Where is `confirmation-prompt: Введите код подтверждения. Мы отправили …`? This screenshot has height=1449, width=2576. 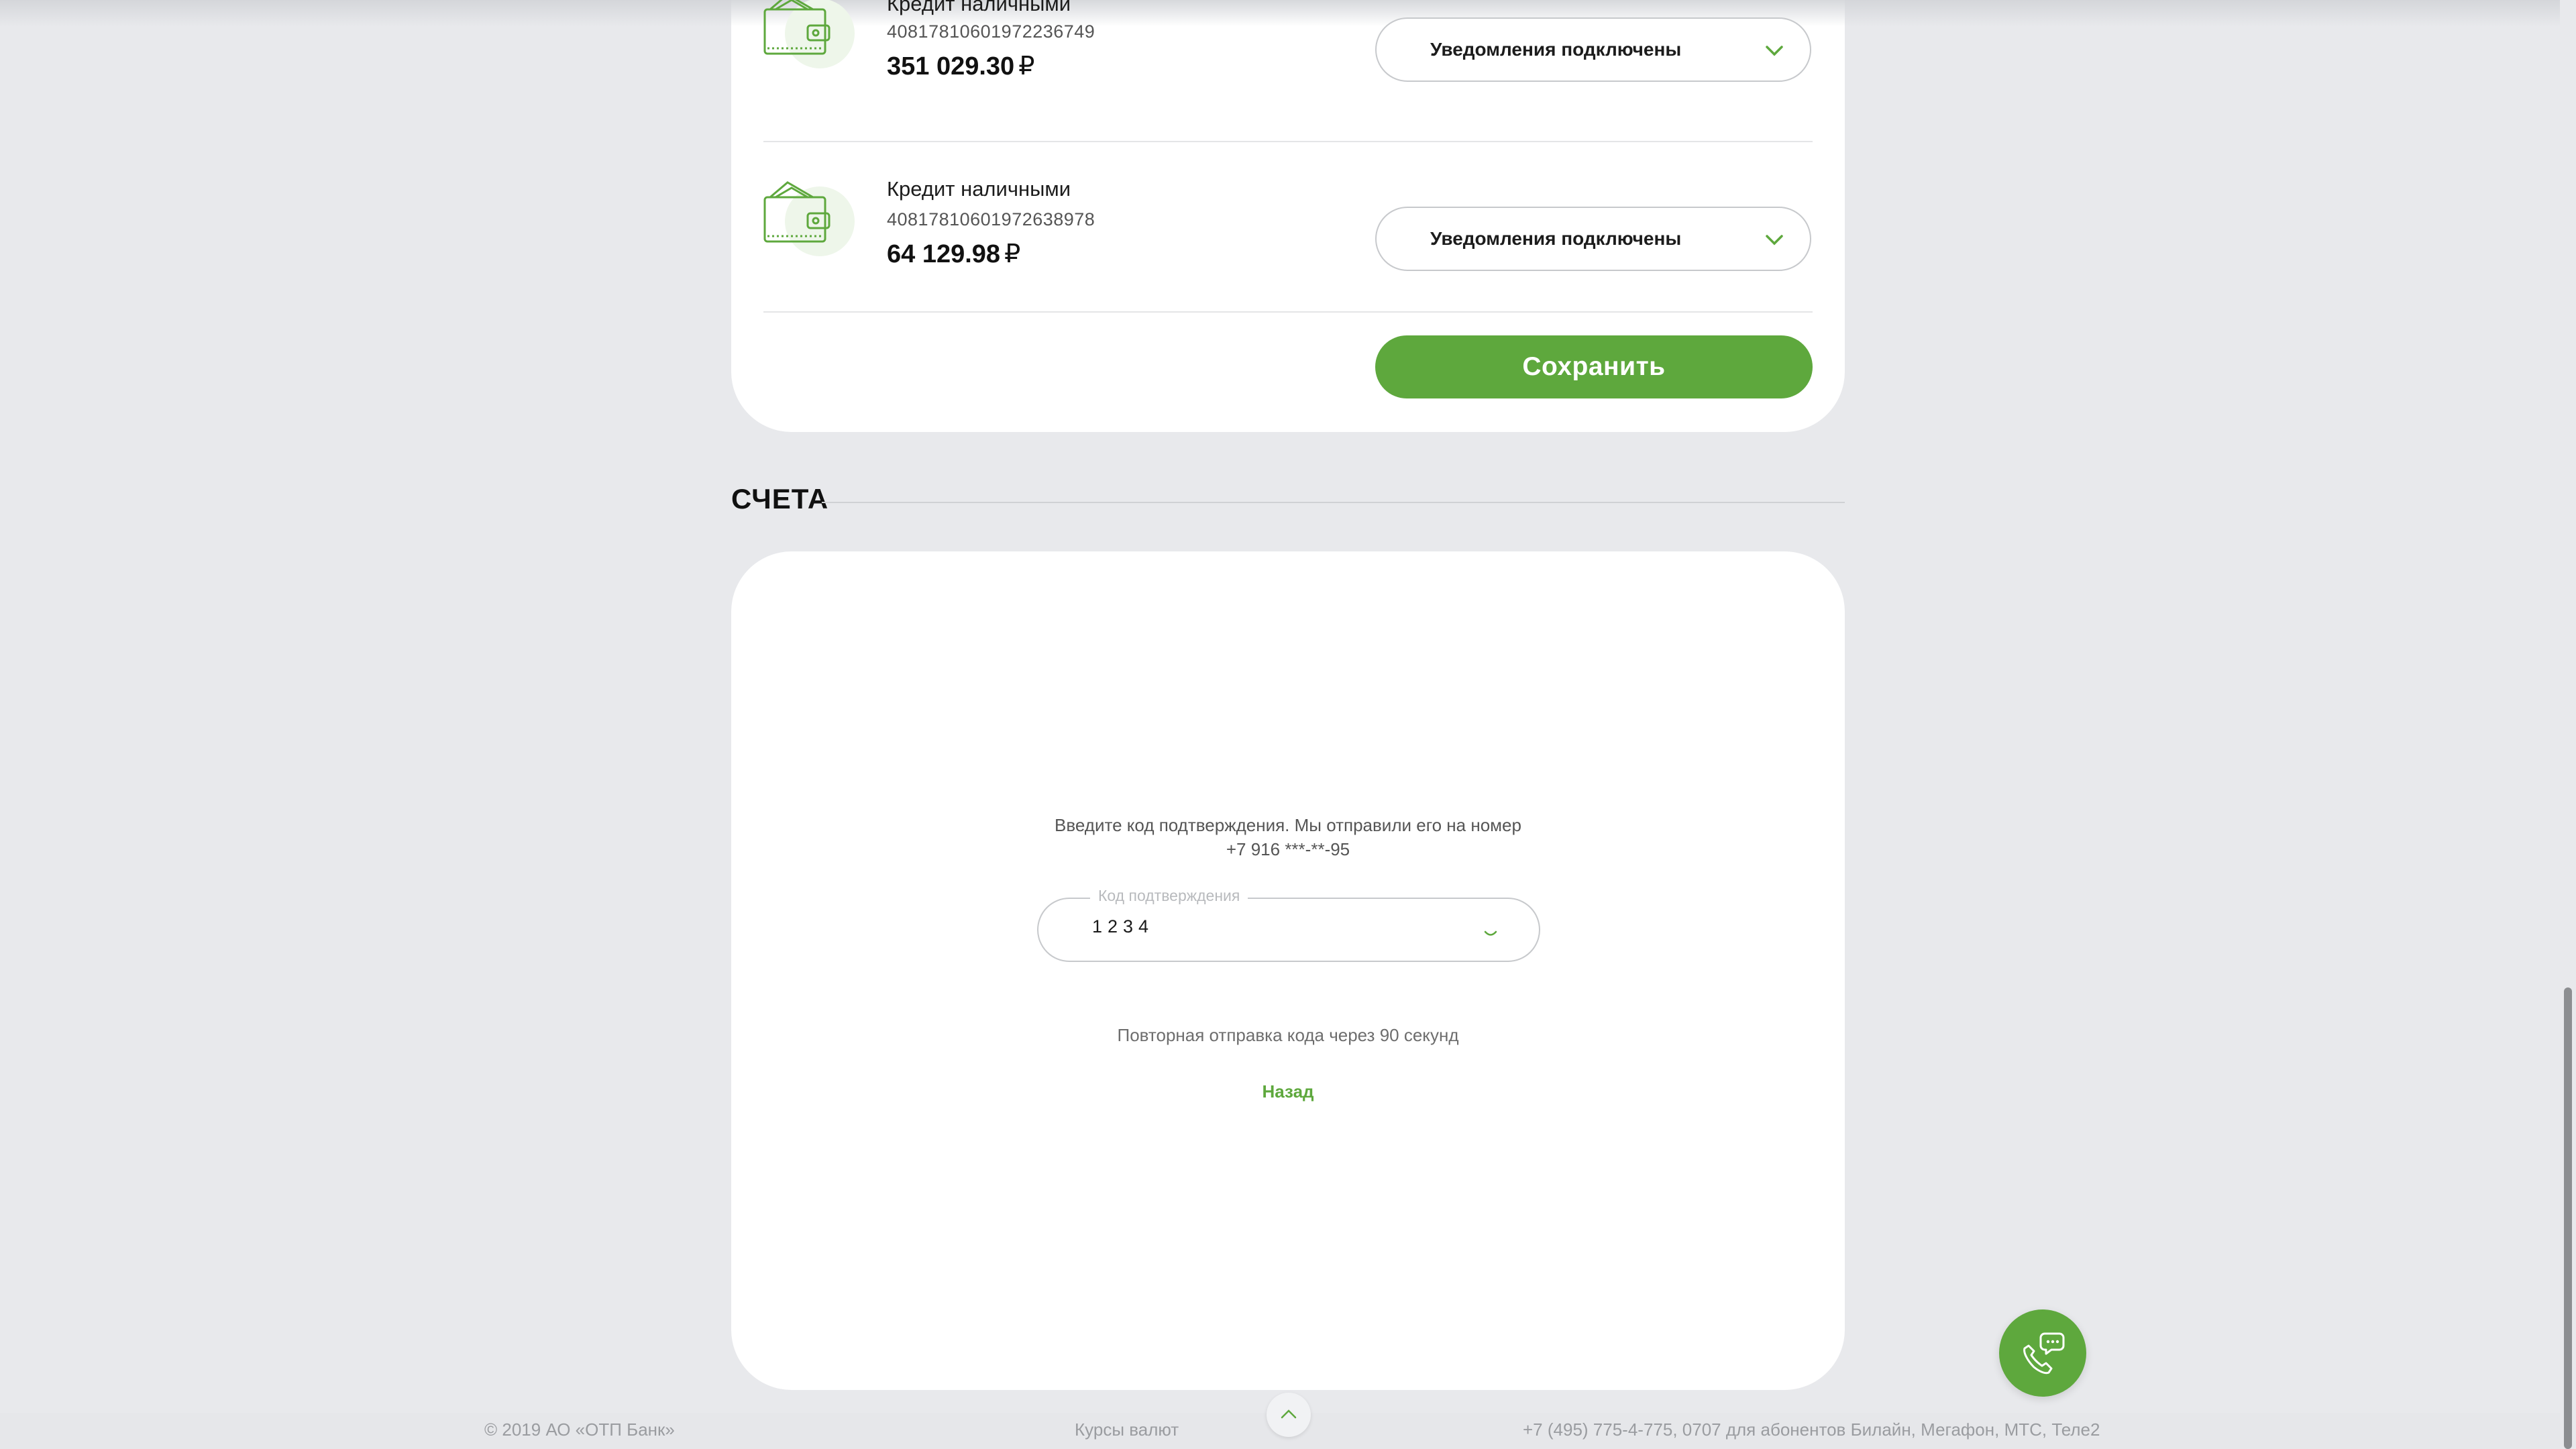 confirmation-prompt: Введите код подтверждения. Мы отправили … is located at coordinates (1288, 837).